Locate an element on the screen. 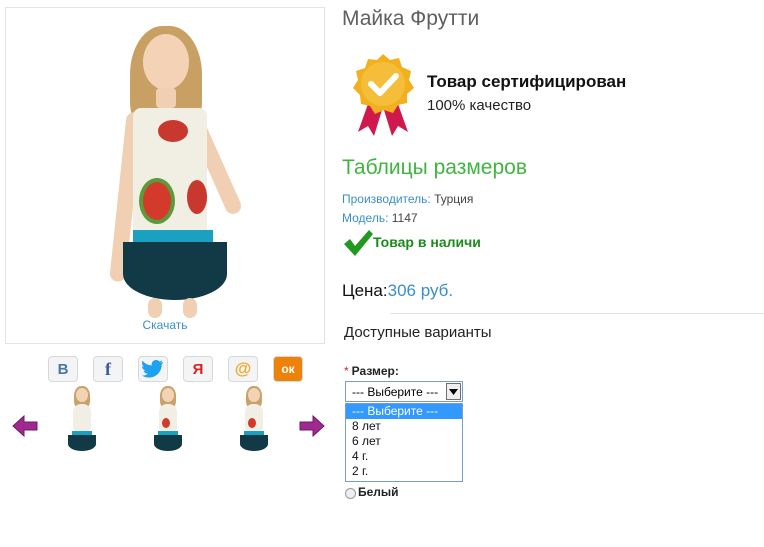 The image size is (764, 547). manufacturer-value: Турция is located at coordinates (454, 199).